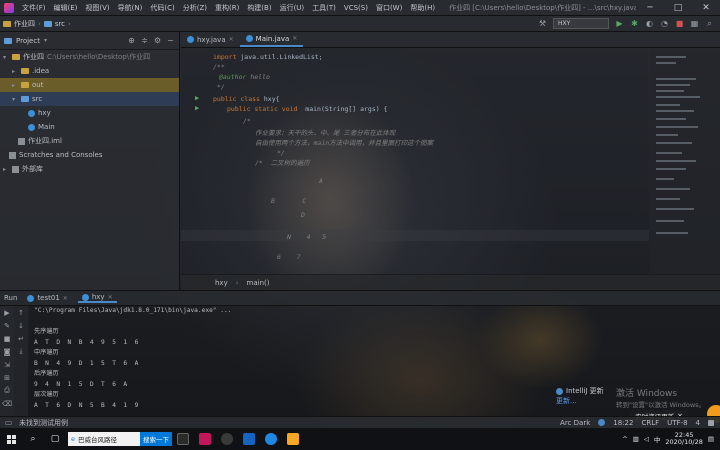 Image resolution: width=720 pixels, height=450 pixels. Describe the element at coordinates (66, 8) in the screenshot. I see `menu-edit: 编辑(E)` at that location.